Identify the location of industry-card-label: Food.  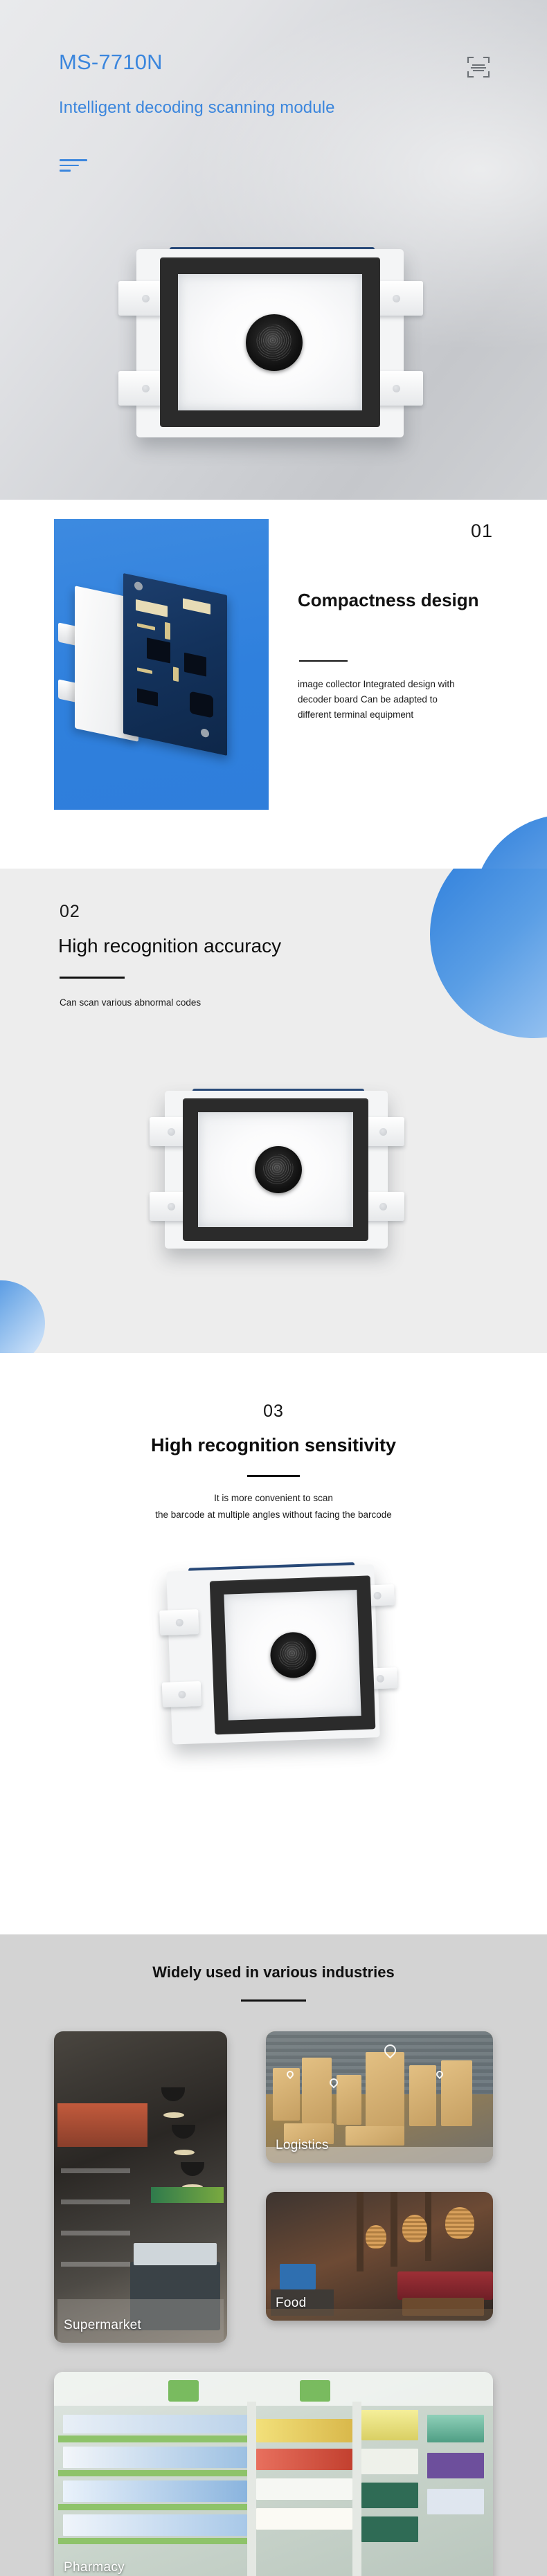
(291, 2303).